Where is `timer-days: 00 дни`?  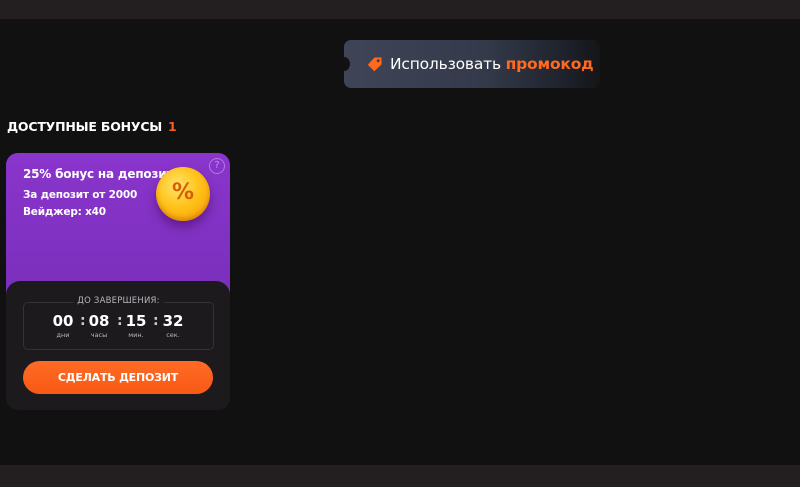
timer-days: 00 дни is located at coordinates (63, 326).